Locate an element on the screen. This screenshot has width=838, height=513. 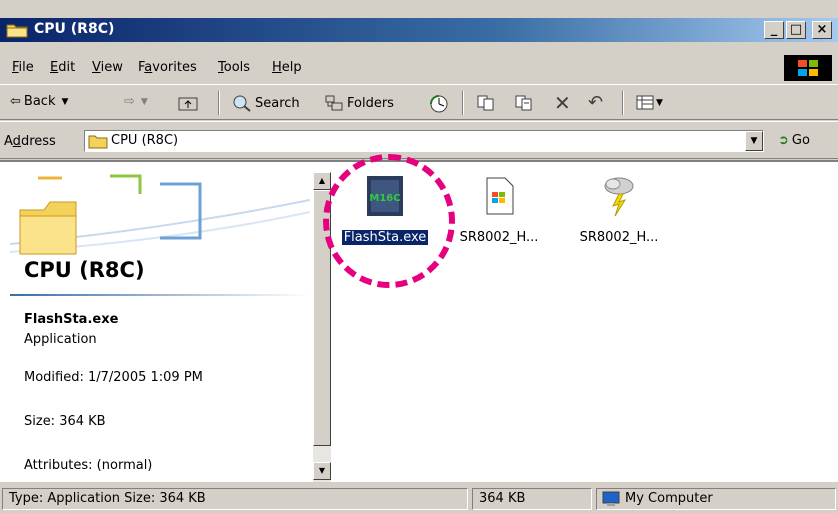
move-to-icon is located at coordinates (485, 103).